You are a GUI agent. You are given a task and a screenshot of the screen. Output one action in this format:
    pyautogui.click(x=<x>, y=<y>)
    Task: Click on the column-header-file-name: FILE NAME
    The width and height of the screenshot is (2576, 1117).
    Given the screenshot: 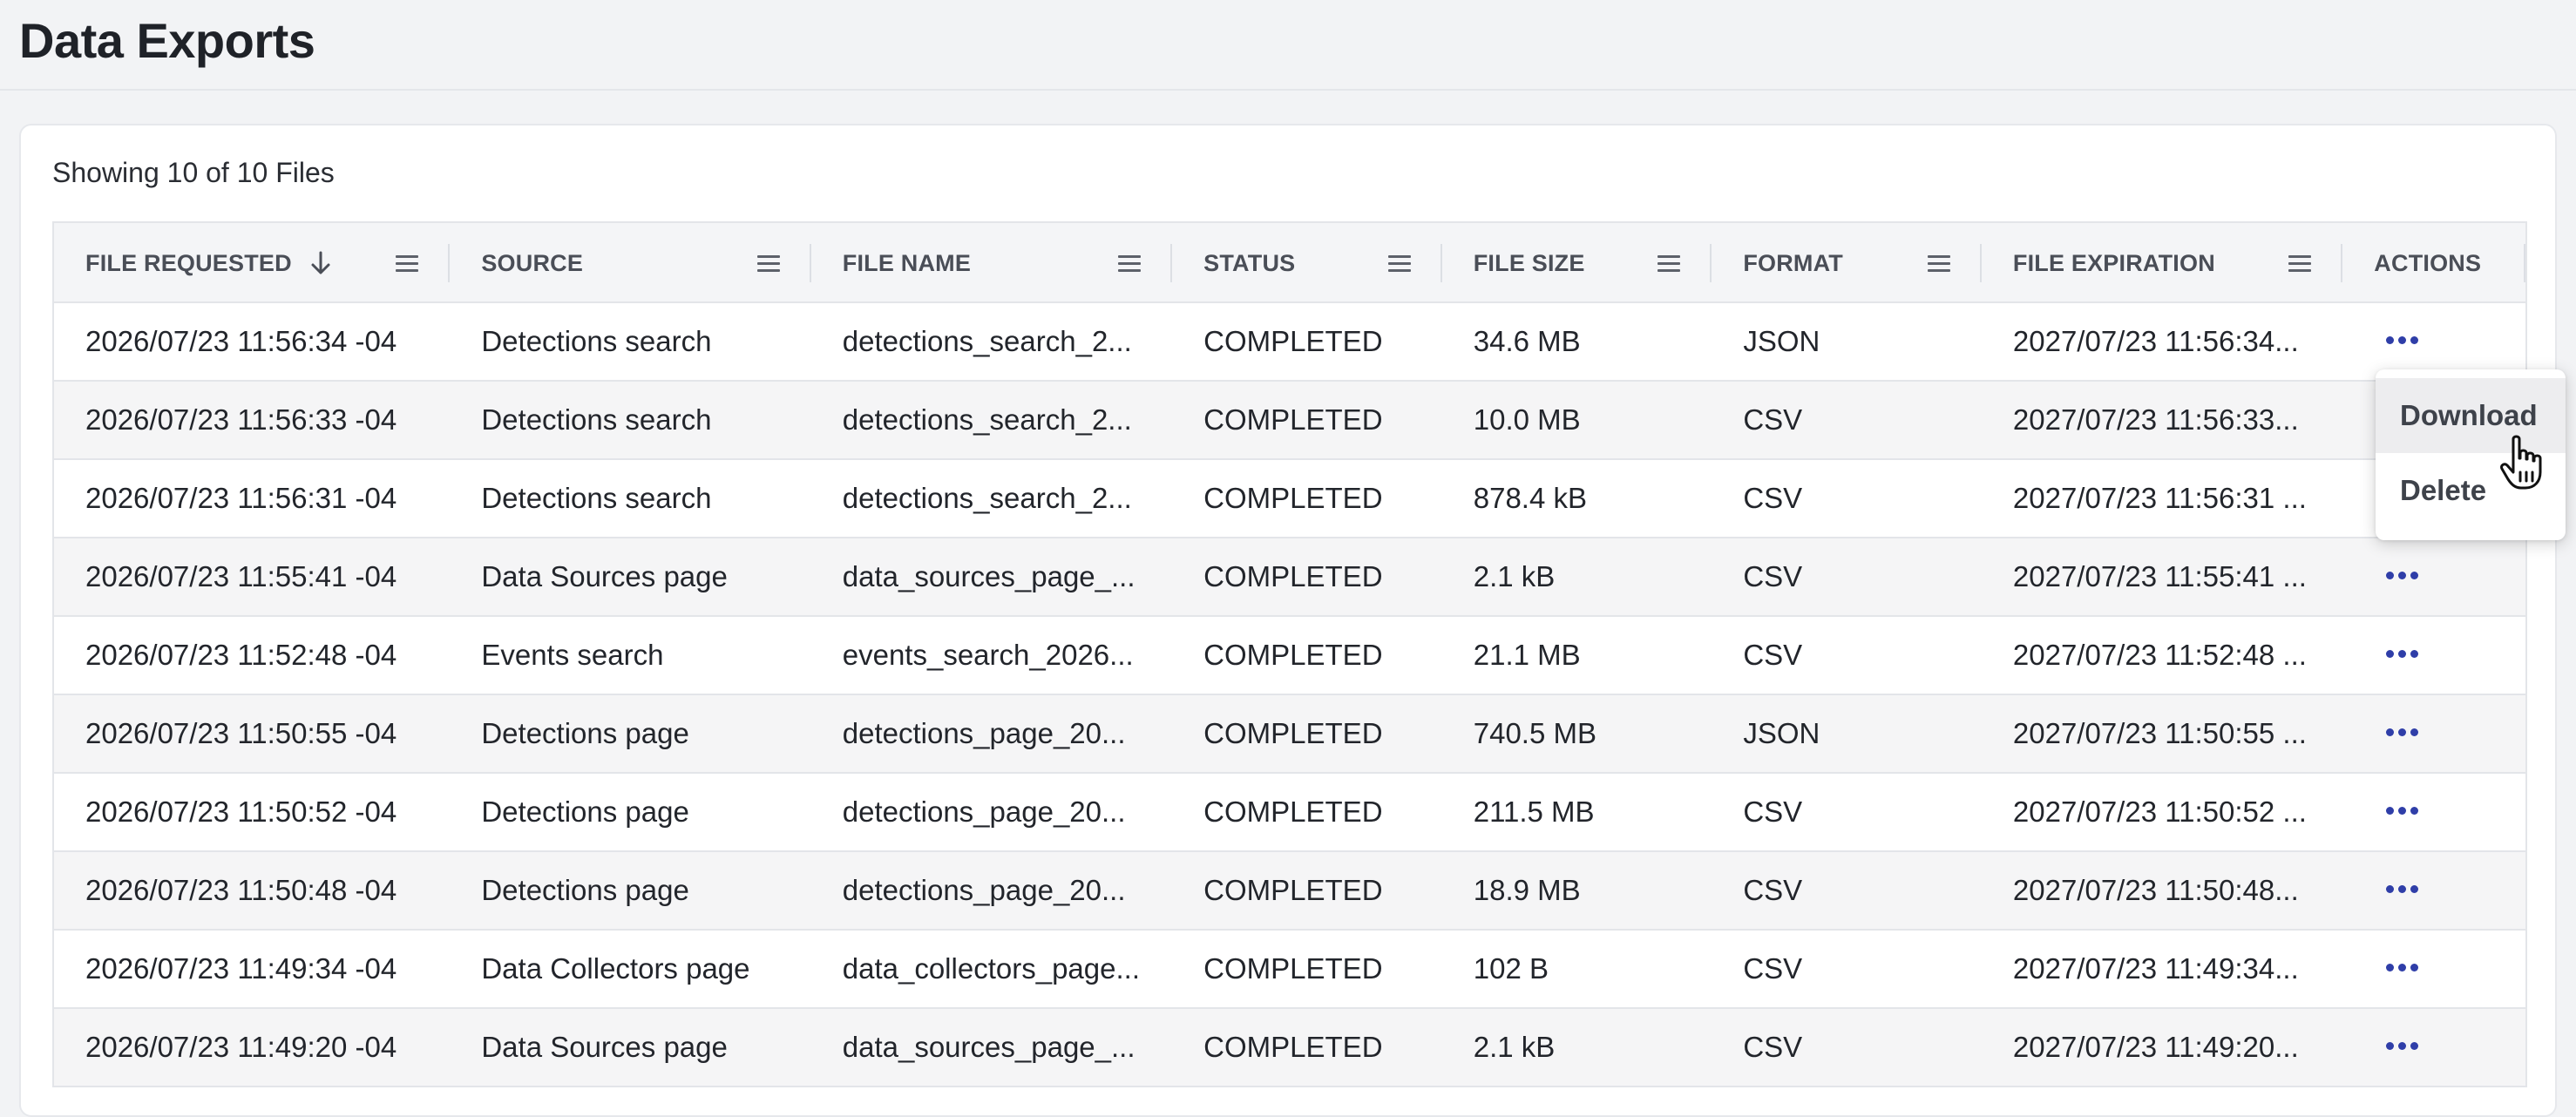 What is the action you would take?
    pyautogui.click(x=992, y=263)
    